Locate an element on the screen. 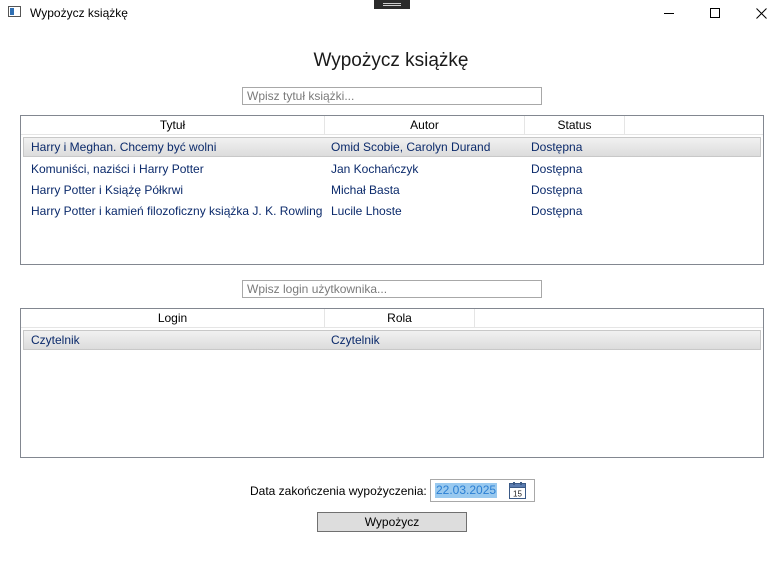  minimize-icon is located at coordinates (669, 13).